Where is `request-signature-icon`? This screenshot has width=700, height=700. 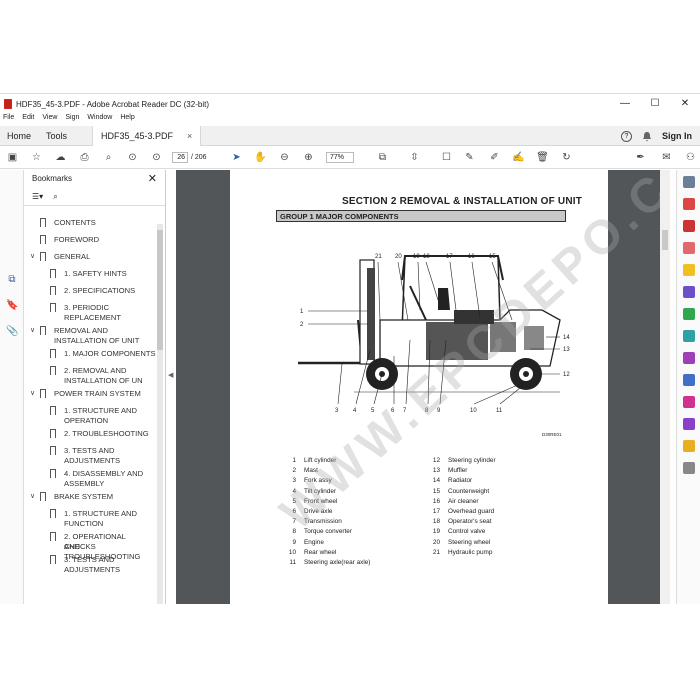 request-signature-icon is located at coordinates (689, 424).